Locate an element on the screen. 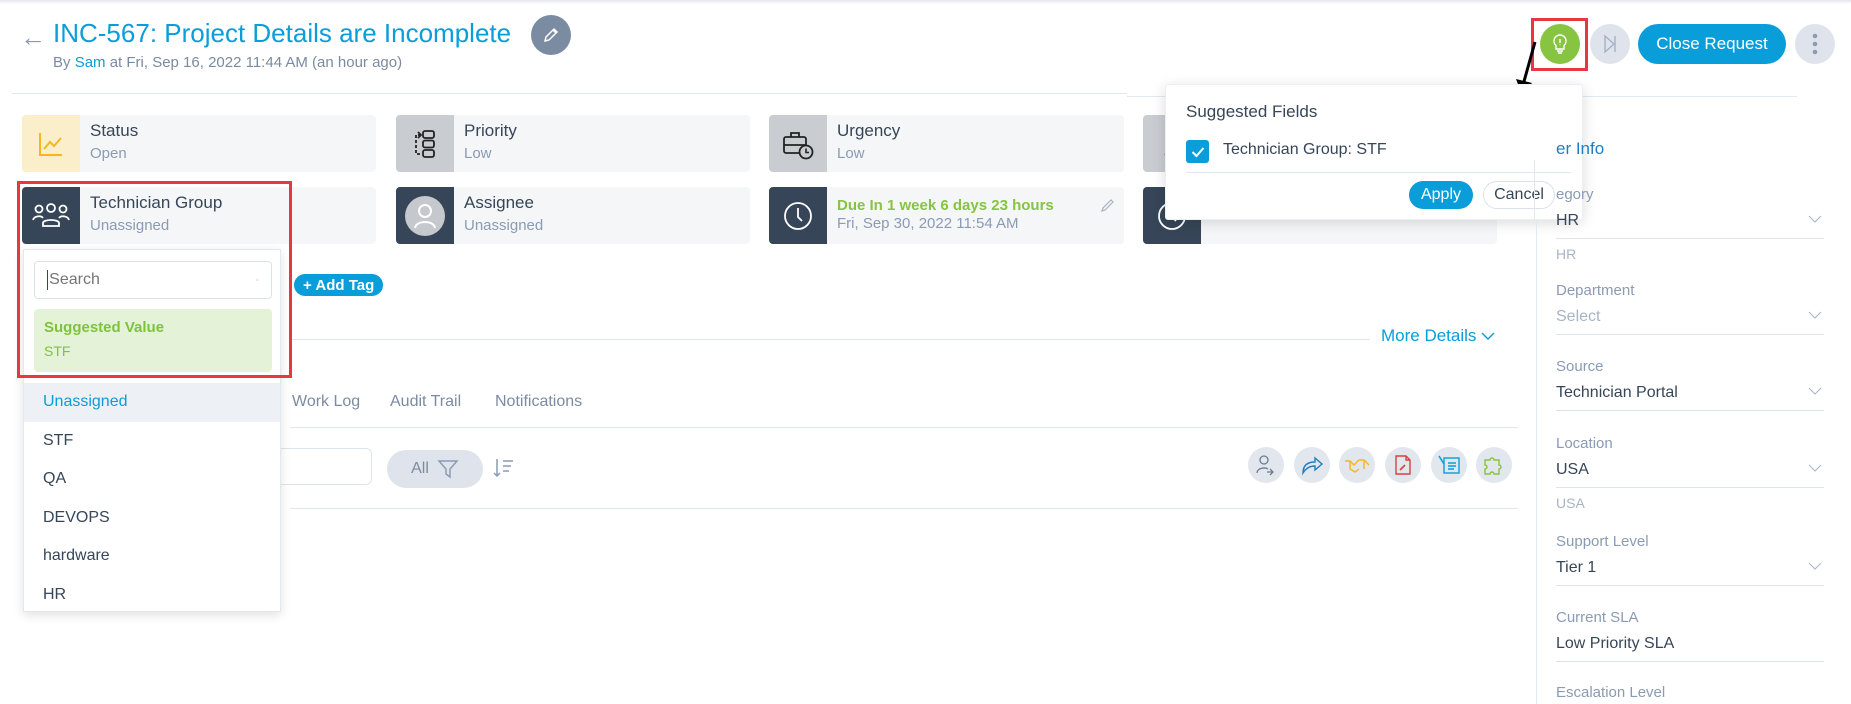 Image resolution: width=1851 pixels, height=704 pixels. dropdown-option: Unassigned is located at coordinates (152, 402).